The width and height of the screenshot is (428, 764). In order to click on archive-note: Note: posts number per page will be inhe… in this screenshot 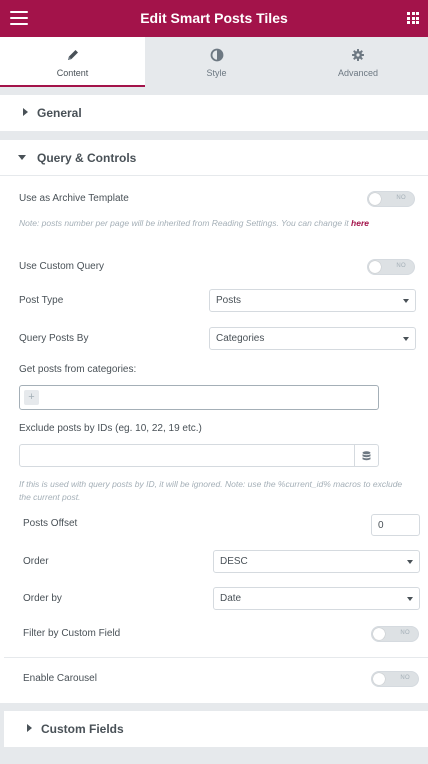, I will do `click(214, 223)`.